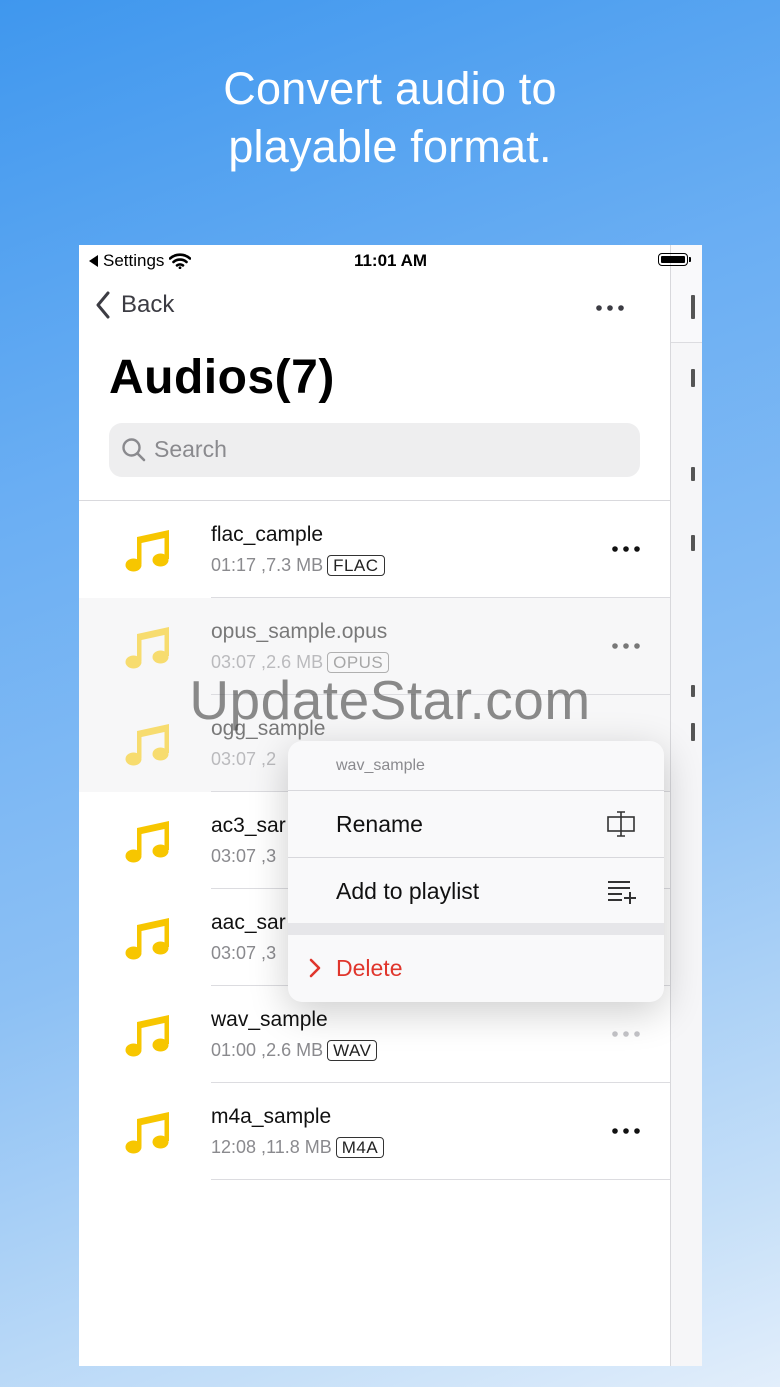 This screenshot has height=1387, width=780. Describe the element at coordinates (476, 824) in the screenshot. I see `rename-menu-item: Rename` at that location.